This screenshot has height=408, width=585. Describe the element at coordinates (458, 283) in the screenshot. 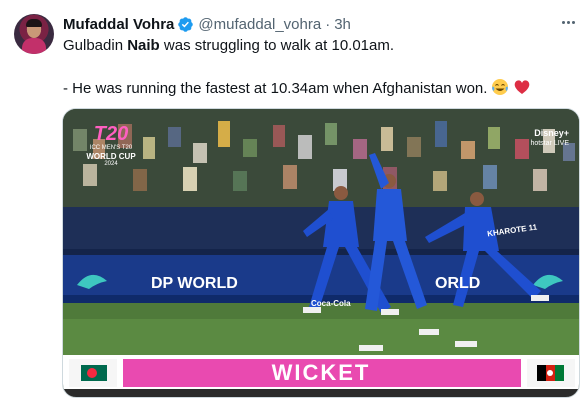

I see `board-sponsor-right: ORLD` at that location.